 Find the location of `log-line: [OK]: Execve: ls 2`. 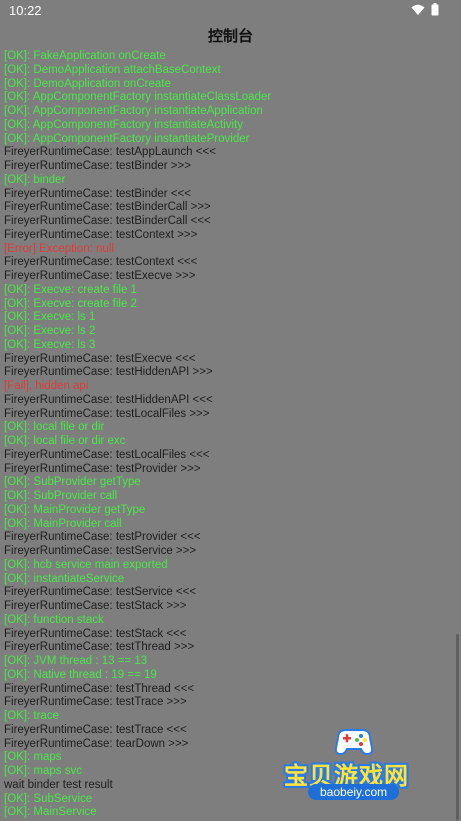

log-line: [OK]: Execve: ls 2 is located at coordinates (50, 331).